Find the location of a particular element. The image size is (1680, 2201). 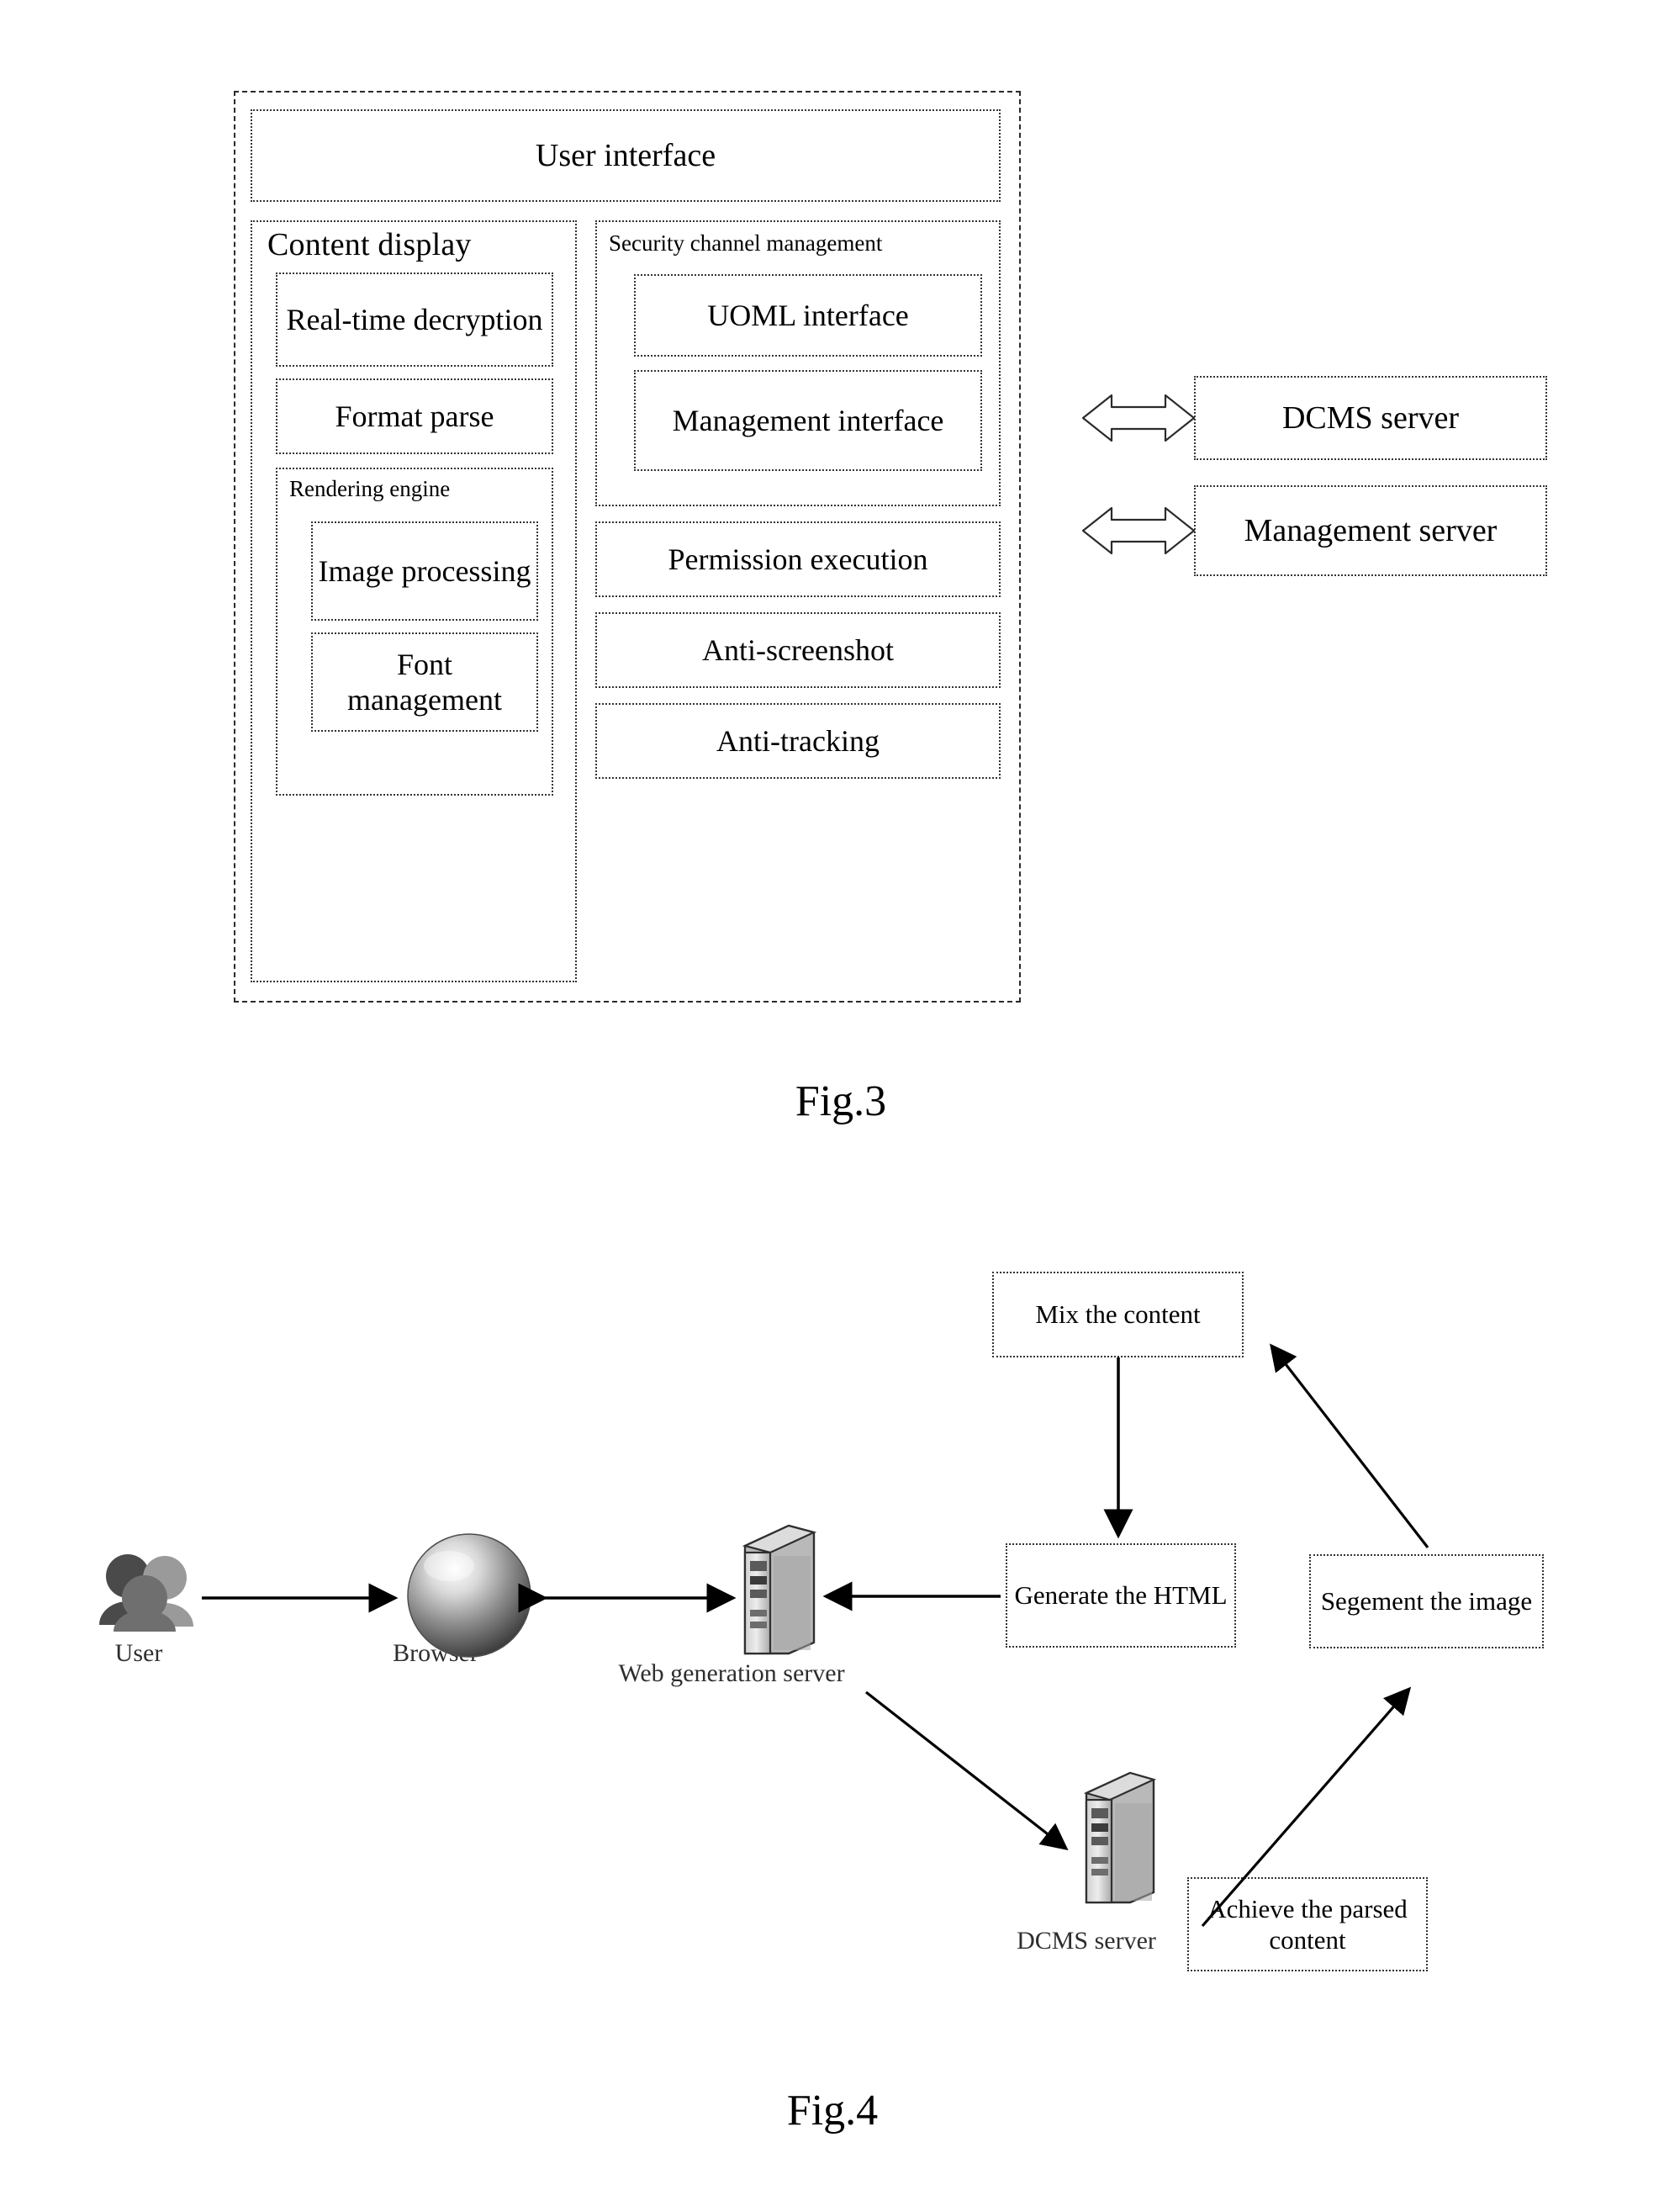

mix-the-content-box: Mix the content is located at coordinates (1118, 1314).